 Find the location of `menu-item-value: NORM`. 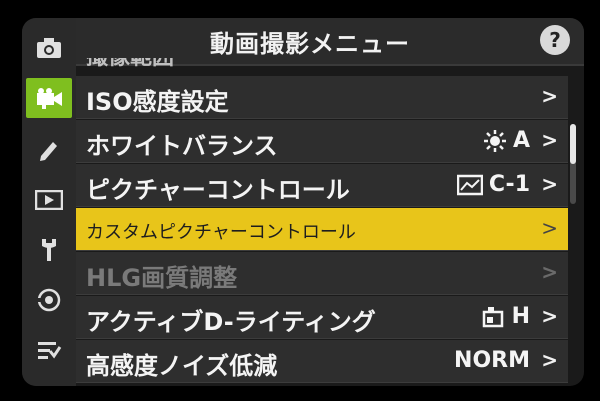

menu-item-value: NORM is located at coordinates (492, 360).